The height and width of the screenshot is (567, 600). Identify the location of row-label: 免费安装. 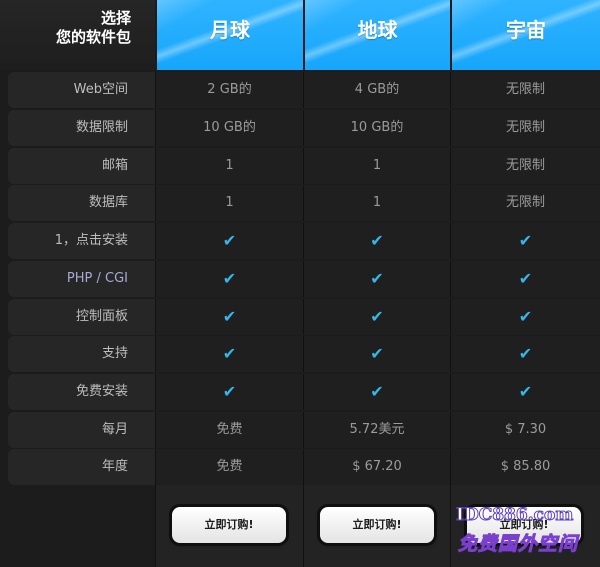
(81, 392).